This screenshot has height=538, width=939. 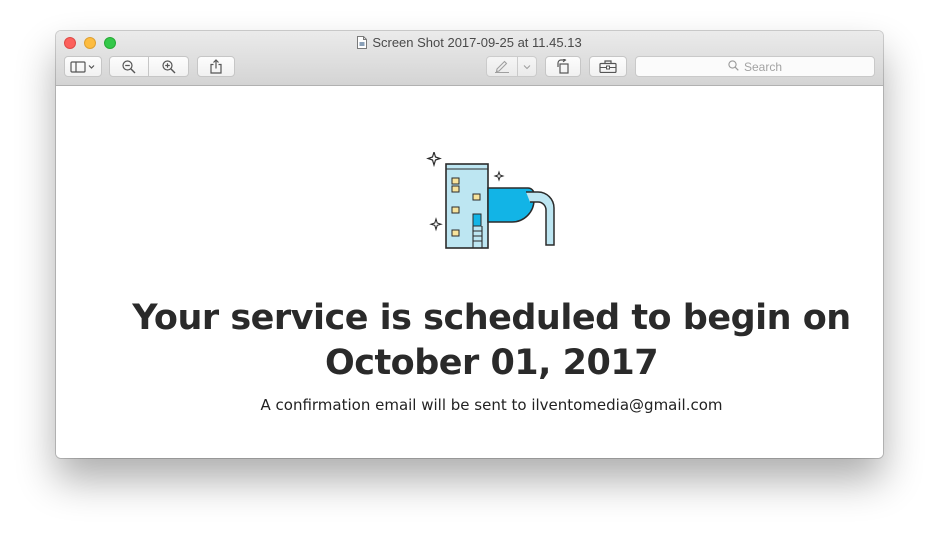 I want to click on zoom-in-button, so click(x=169, y=66).